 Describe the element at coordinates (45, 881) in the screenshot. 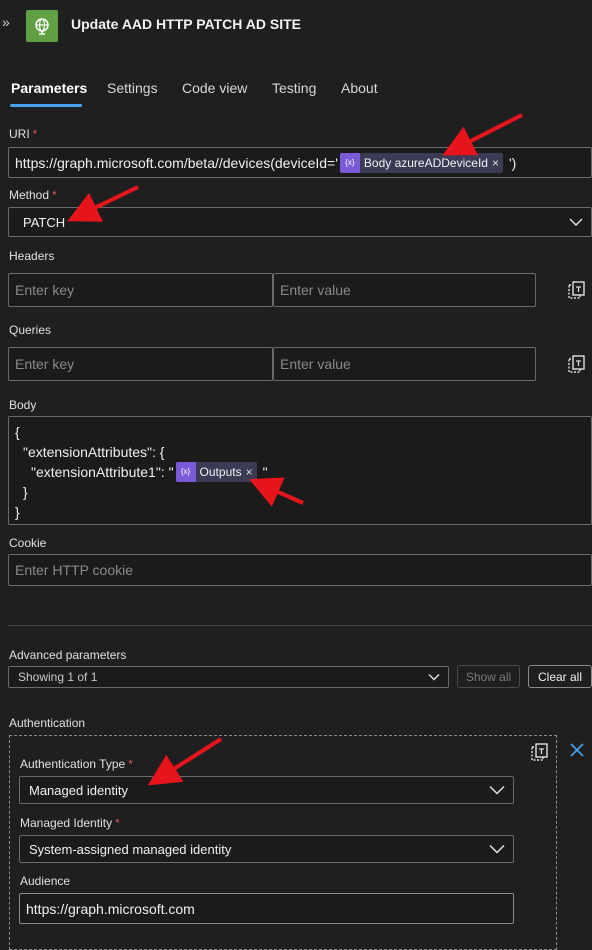

I see `audience-label: Audience` at that location.